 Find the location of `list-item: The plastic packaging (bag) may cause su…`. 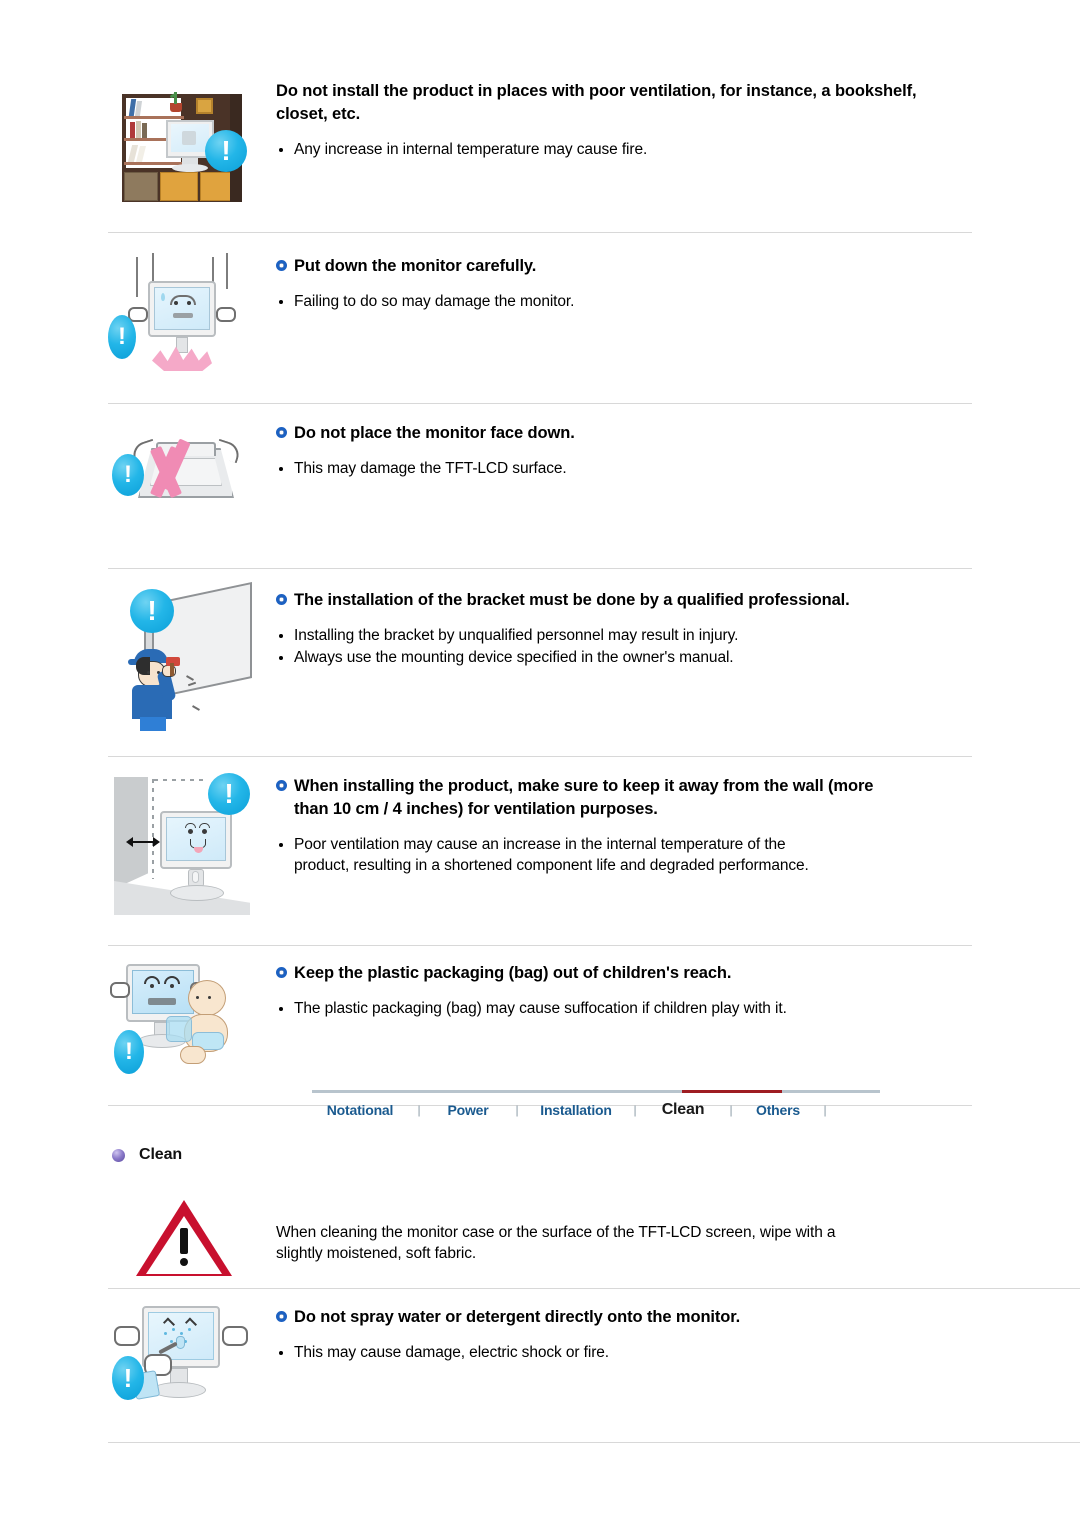

list-item: The plastic packaging (bag) may cause su… is located at coordinates (541, 1008).